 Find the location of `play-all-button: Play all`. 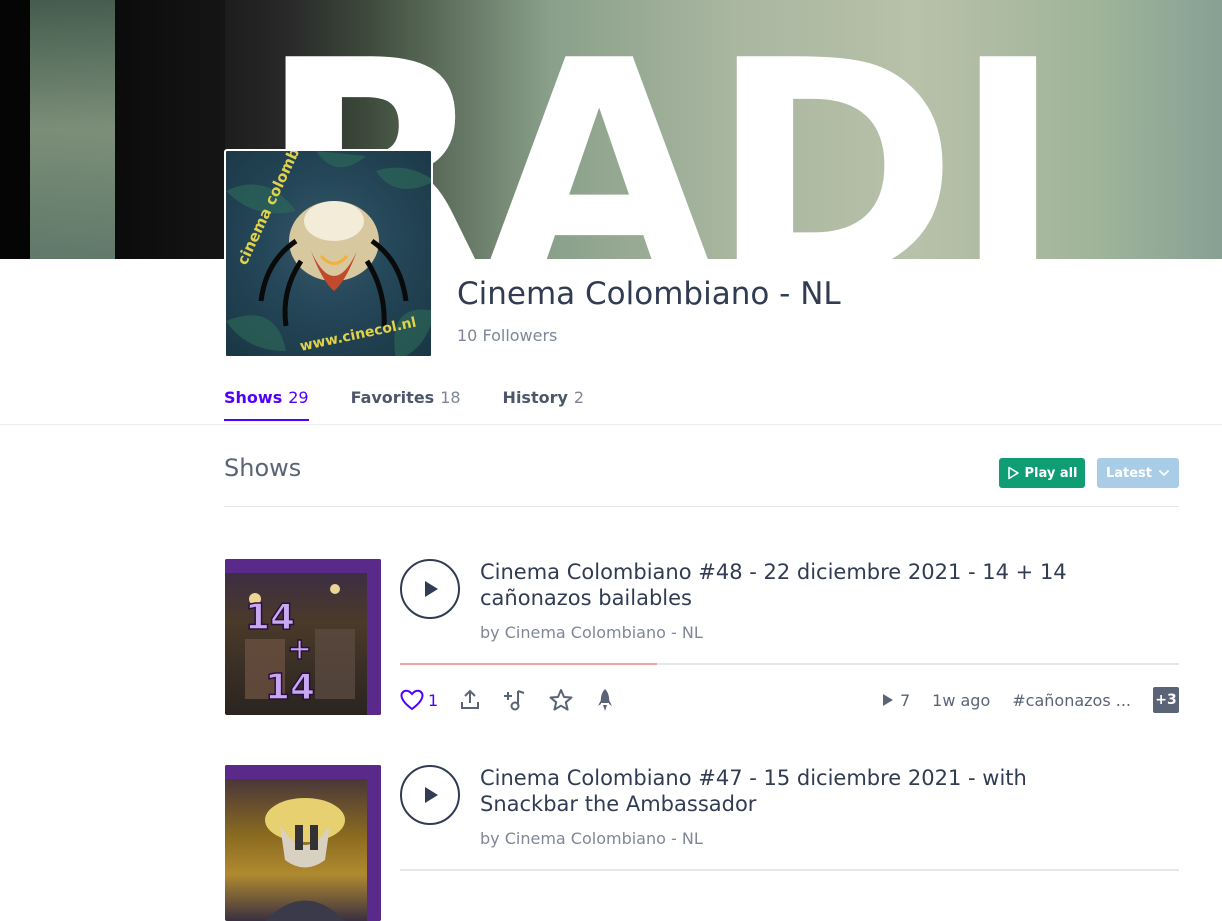

play-all-button: Play all is located at coordinates (1042, 473).